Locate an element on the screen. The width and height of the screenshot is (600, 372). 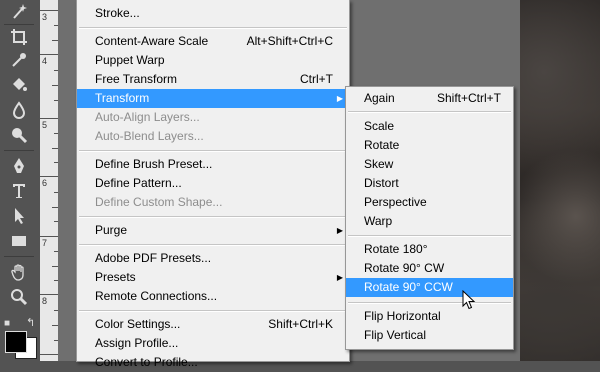
default-colors-icon: ■ is located at coordinates (7, 323).